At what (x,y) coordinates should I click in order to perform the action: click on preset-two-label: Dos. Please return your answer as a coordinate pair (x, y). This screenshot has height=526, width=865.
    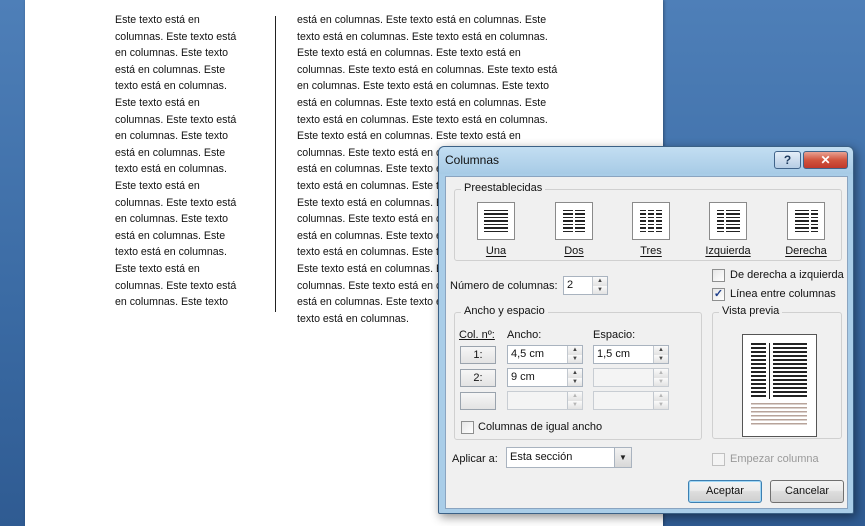
    Looking at the image, I should click on (574, 251).